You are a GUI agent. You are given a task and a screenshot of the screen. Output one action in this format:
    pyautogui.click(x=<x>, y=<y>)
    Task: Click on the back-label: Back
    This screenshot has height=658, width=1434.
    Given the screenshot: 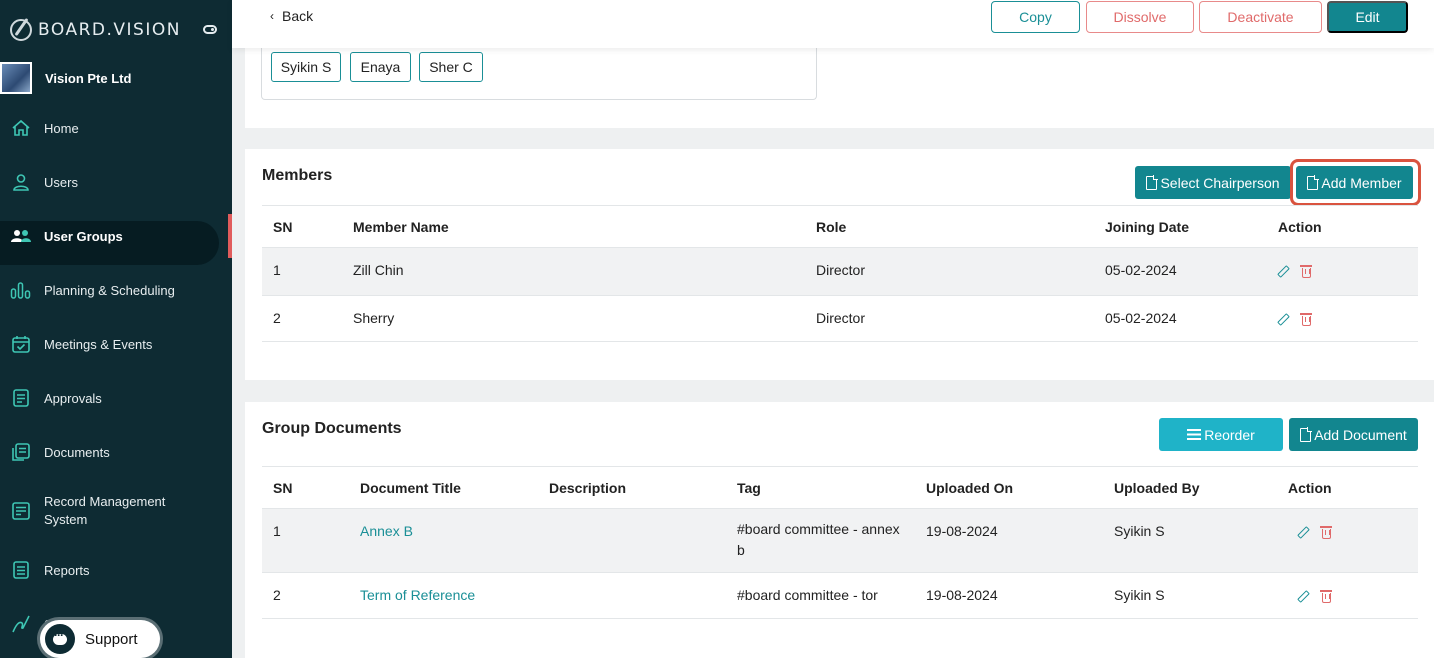 What is the action you would take?
    pyautogui.click(x=298, y=16)
    